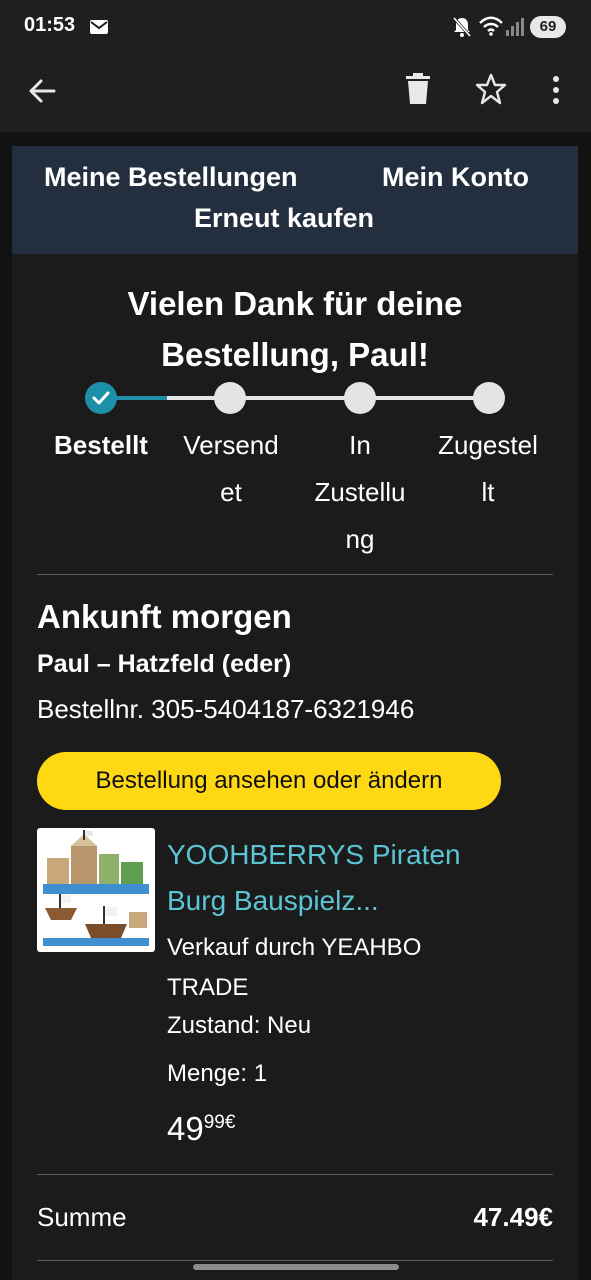 Image resolution: width=591 pixels, height=1280 pixels. What do you see at coordinates (231, 492) in the screenshot?
I see `step-label-line: et` at bounding box center [231, 492].